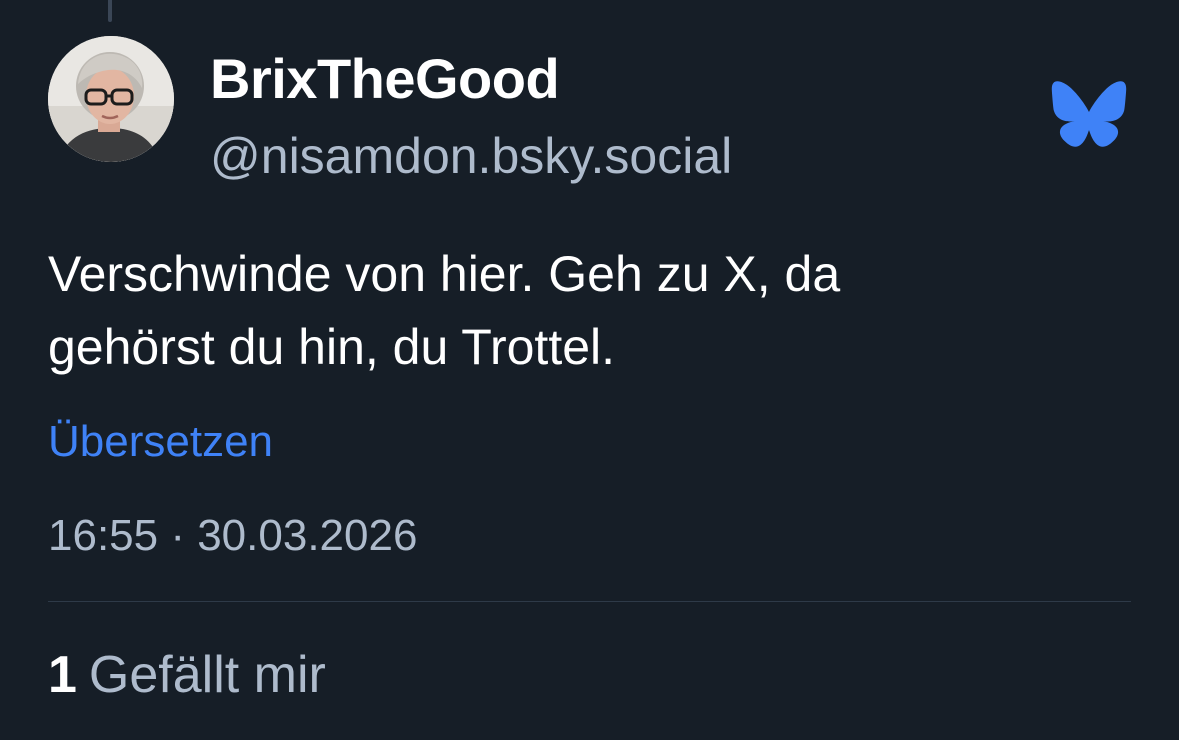 This screenshot has width=1179, height=740. What do you see at coordinates (110, 11) in the screenshot?
I see `thread-connector-line` at bounding box center [110, 11].